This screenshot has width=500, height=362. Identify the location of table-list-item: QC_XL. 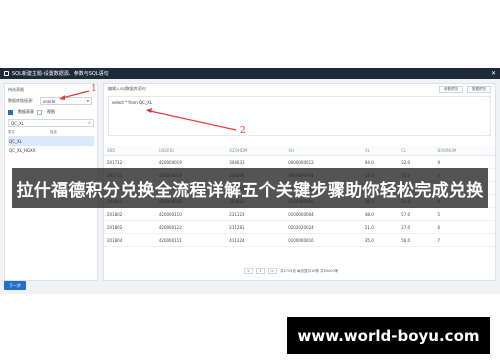
(51, 141).